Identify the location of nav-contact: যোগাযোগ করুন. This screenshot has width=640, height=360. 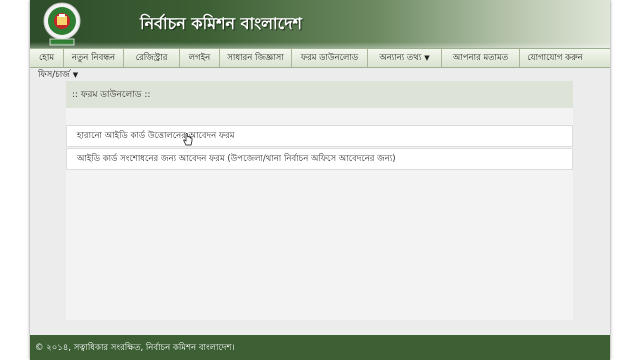
(555, 58).